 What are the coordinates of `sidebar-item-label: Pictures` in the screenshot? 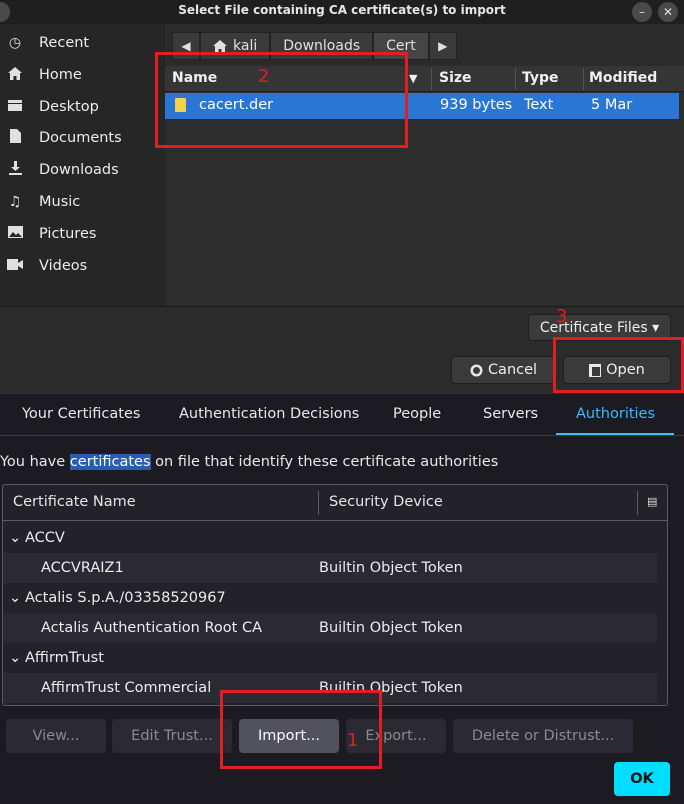 It's located at (68, 234).